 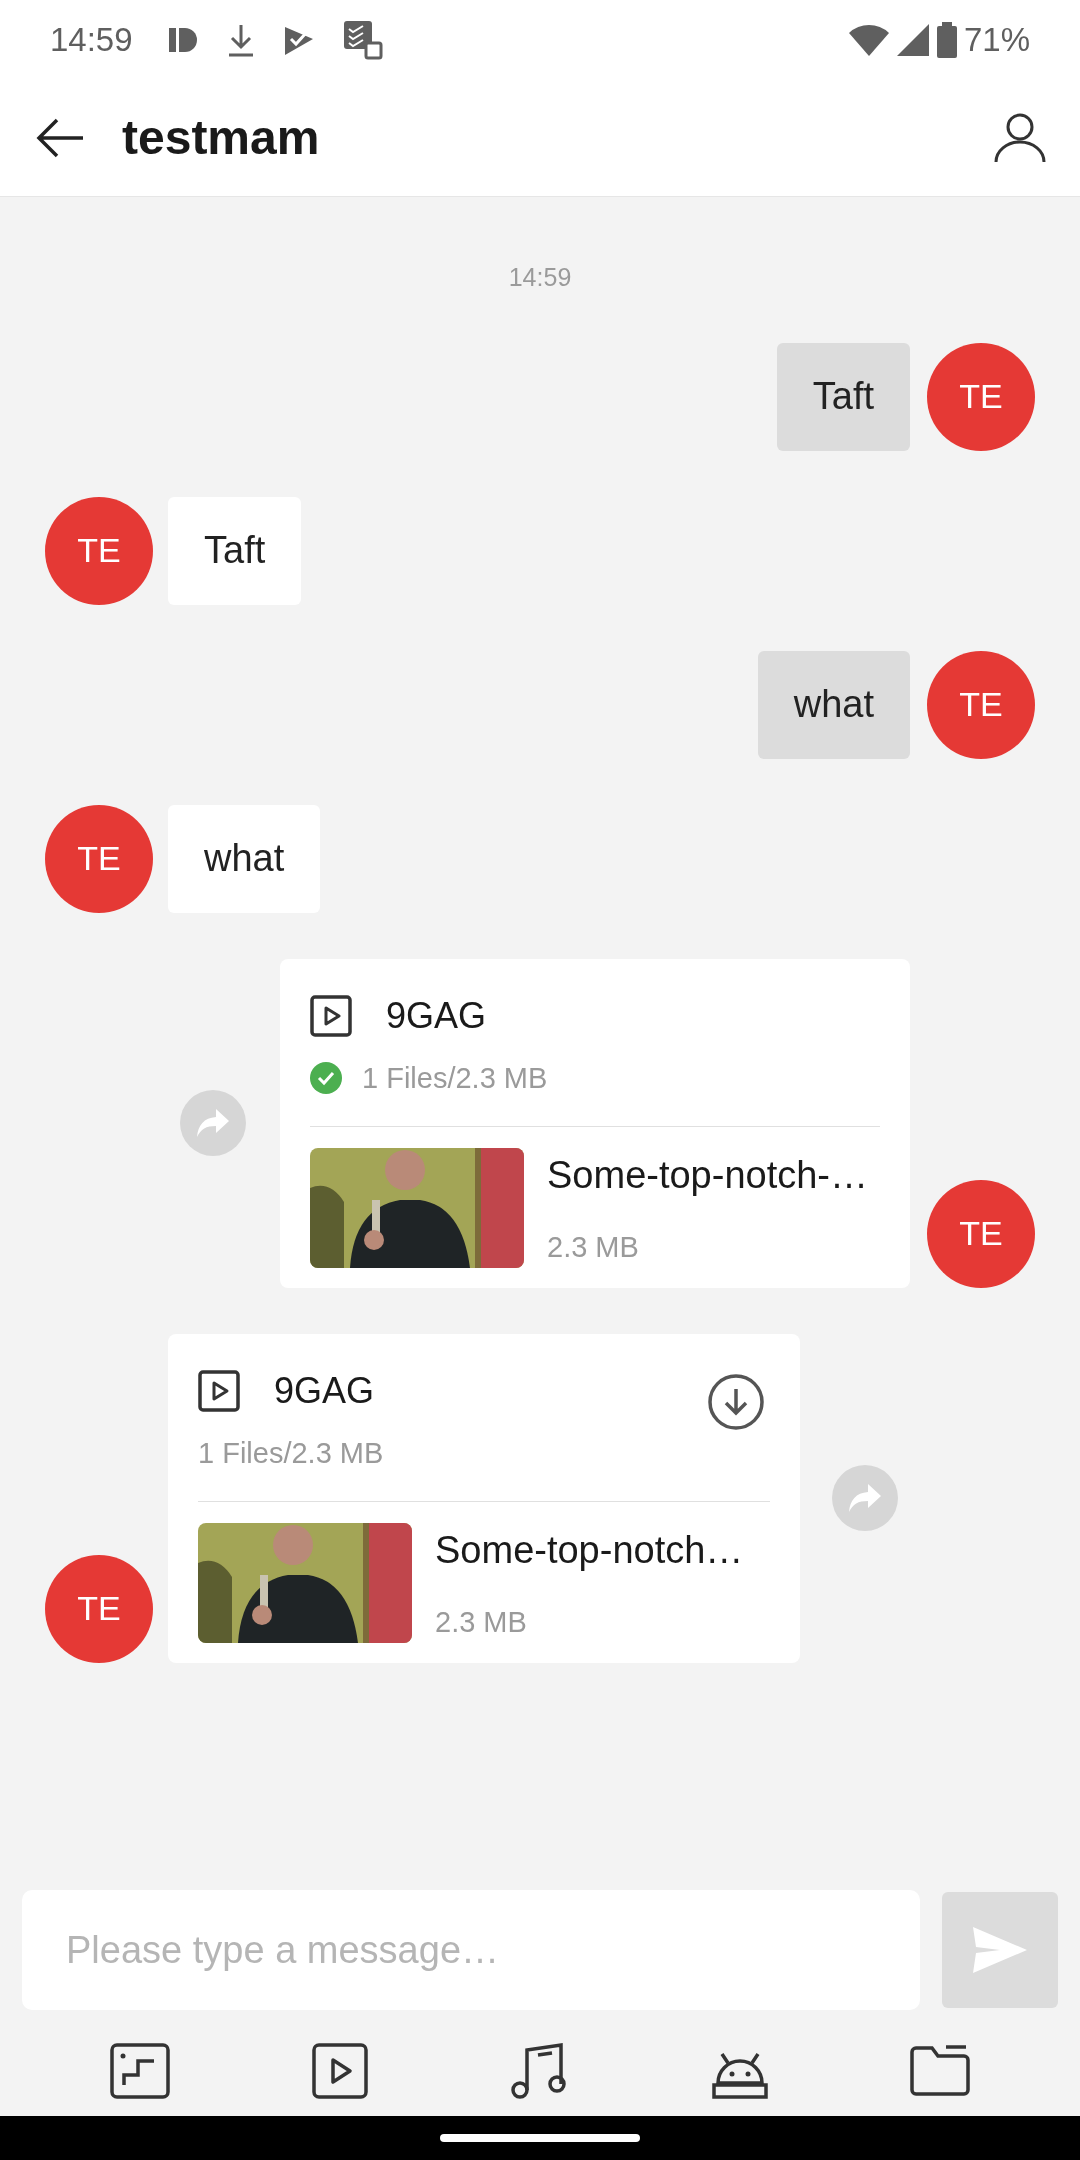 What do you see at coordinates (340, 2071) in the screenshot?
I see `play-icon` at bounding box center [340, 2071].